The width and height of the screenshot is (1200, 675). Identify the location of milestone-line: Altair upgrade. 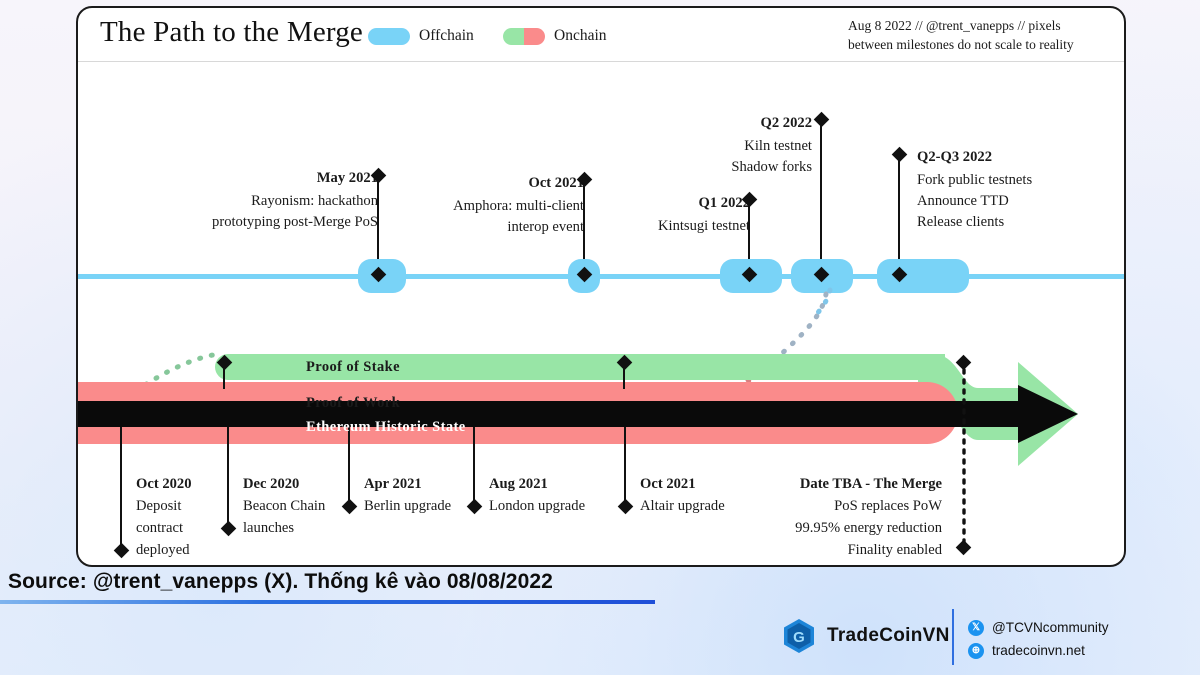
(682, 506).